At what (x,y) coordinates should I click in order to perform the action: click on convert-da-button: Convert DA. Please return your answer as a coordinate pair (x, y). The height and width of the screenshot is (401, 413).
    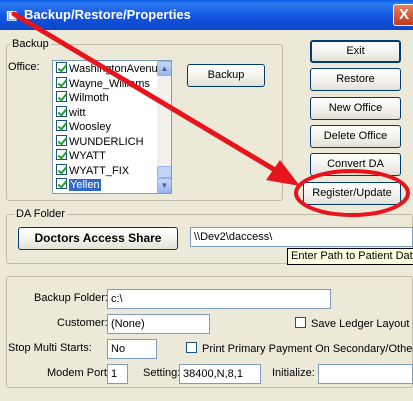
    Looking at the image, I should click on (355, 164).